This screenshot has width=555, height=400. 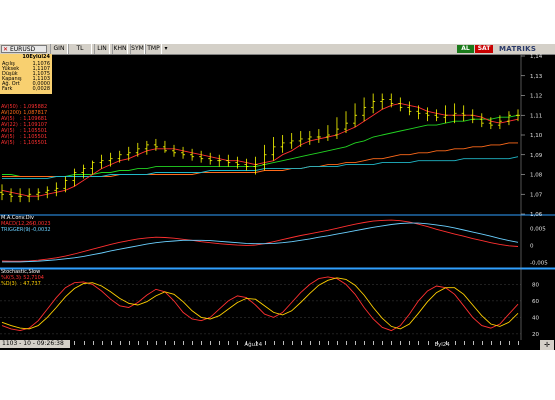 What do you see at coordinates (547, 345) in the screenshot?
I see `crosshair-icon: ✛` at bounding box center [547, 345].